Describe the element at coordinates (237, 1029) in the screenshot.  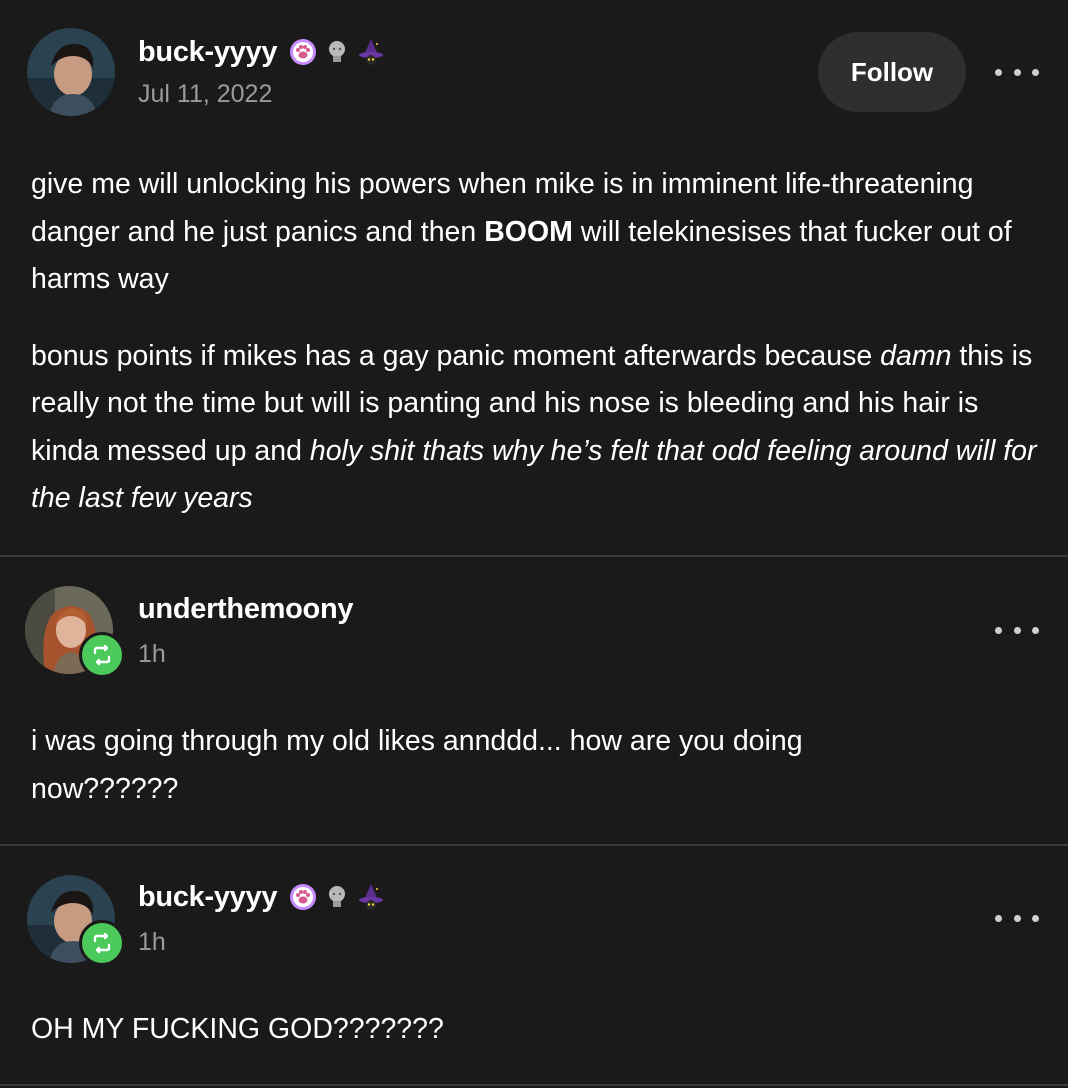
I see `post-paragraph: OH MY FUCKING GOD???????` at that location.